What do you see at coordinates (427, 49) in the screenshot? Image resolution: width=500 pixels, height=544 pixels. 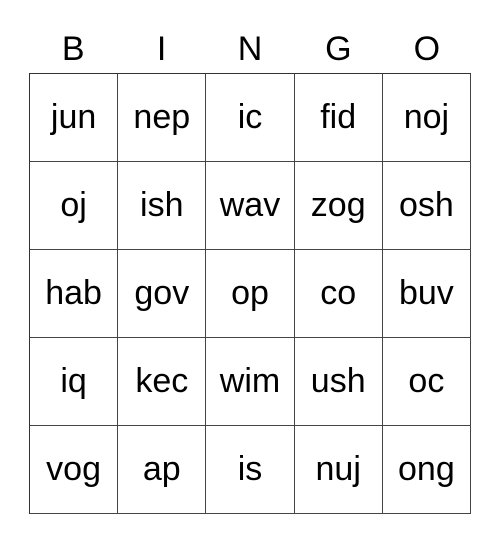 I see `header-letter-o: O` at bounding box center [427, 49].